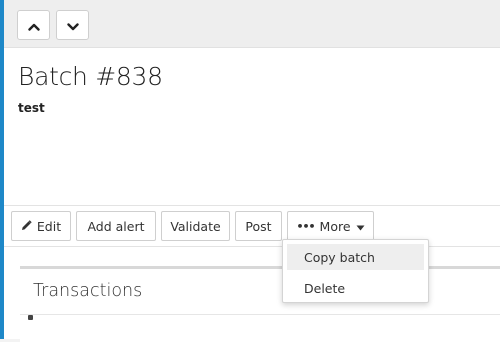  What do you see at coordinates (90, 76) in the screenshot?
I see `page-title: Batch #838` at bounding box center [90, 76].